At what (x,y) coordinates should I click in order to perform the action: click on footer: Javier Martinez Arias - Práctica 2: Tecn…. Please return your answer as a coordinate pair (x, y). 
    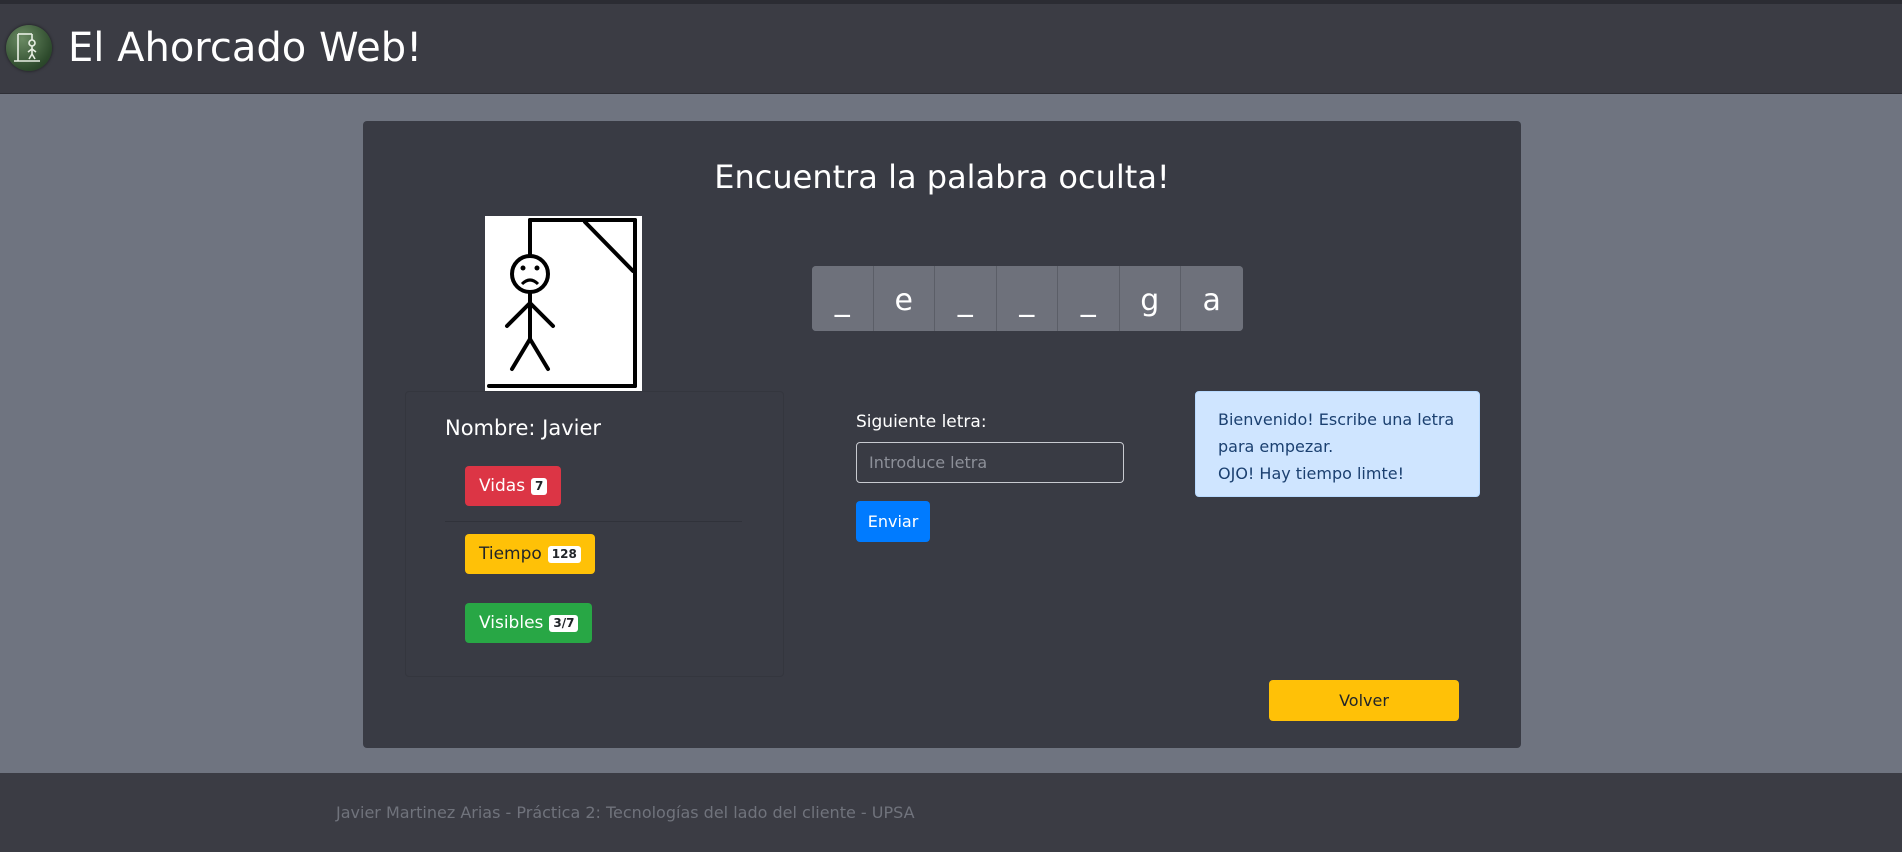
    Looking at the image, I should click on (951, 812).